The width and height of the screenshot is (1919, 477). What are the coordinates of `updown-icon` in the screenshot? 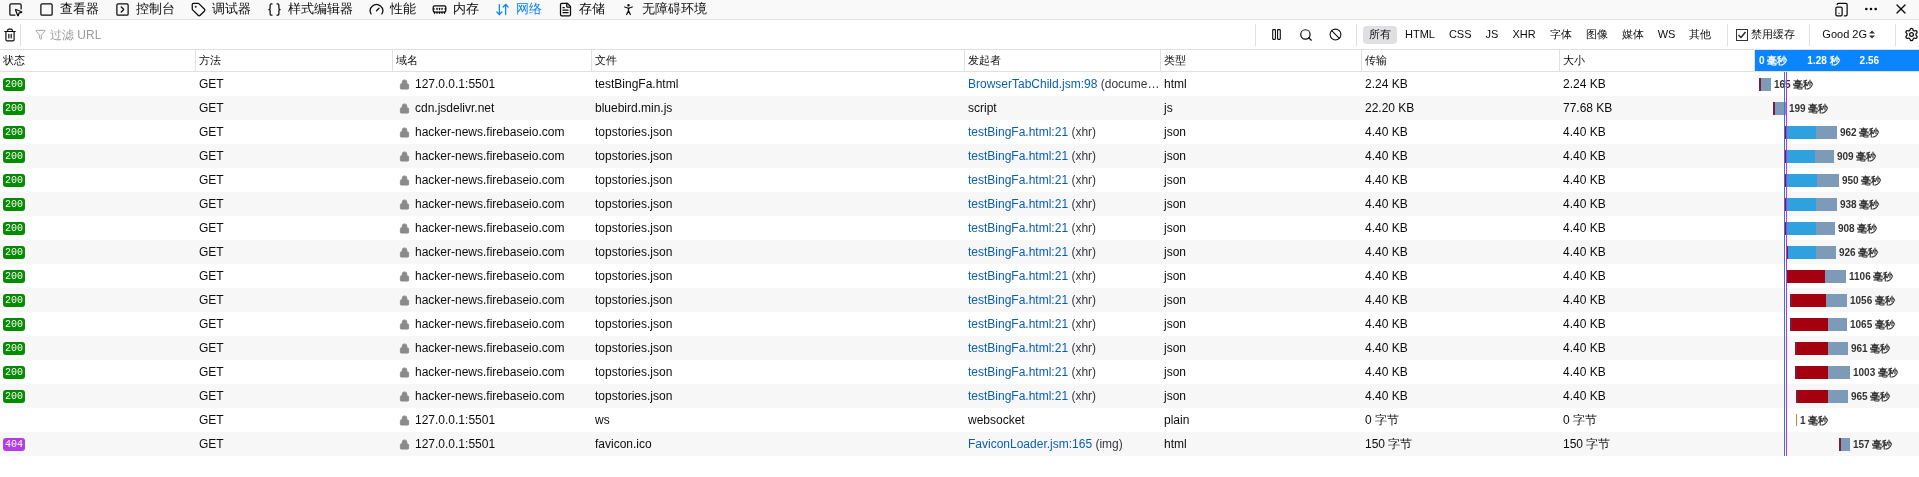 It's located at (1872, 34).